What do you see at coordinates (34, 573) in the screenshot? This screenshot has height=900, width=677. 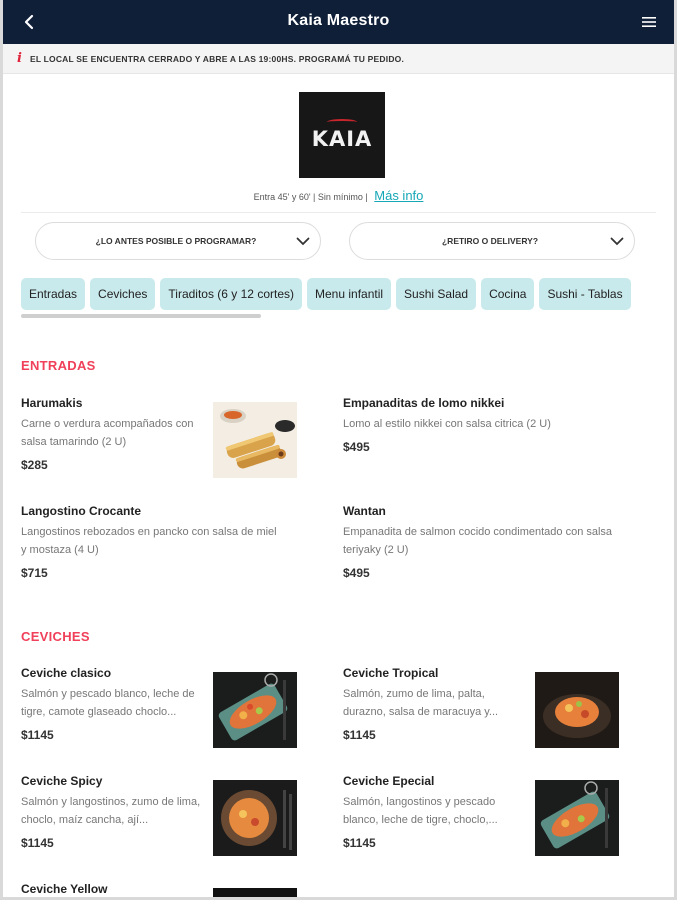 I see `item-price: $715` at bounding box center [34, 573].